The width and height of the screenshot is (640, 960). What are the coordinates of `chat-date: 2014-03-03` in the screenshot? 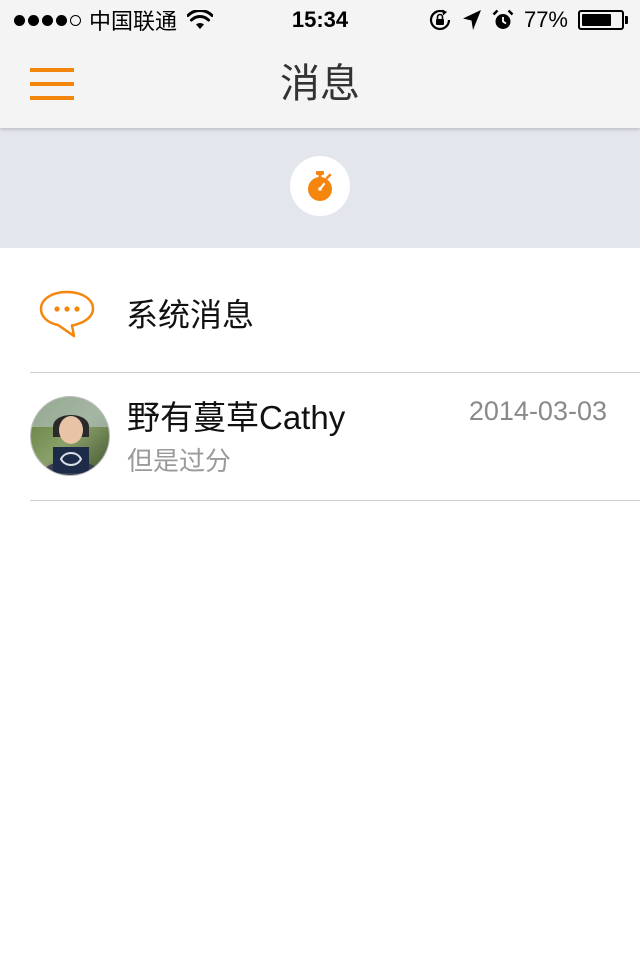 It's located at (537, 411).